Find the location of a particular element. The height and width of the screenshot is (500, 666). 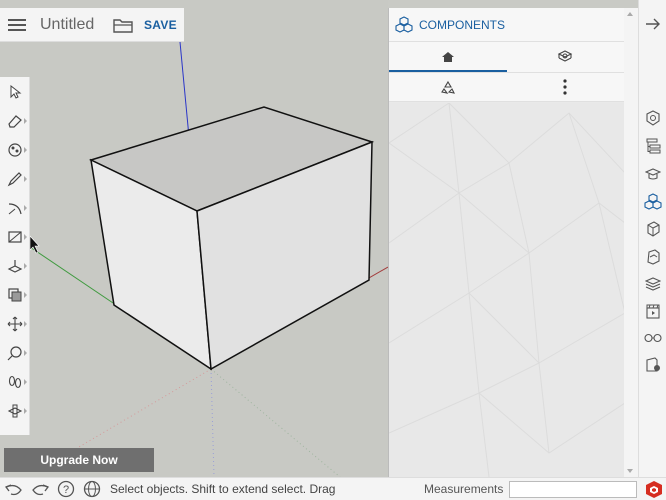

panel-subbar is located at coordinates (506, 87).